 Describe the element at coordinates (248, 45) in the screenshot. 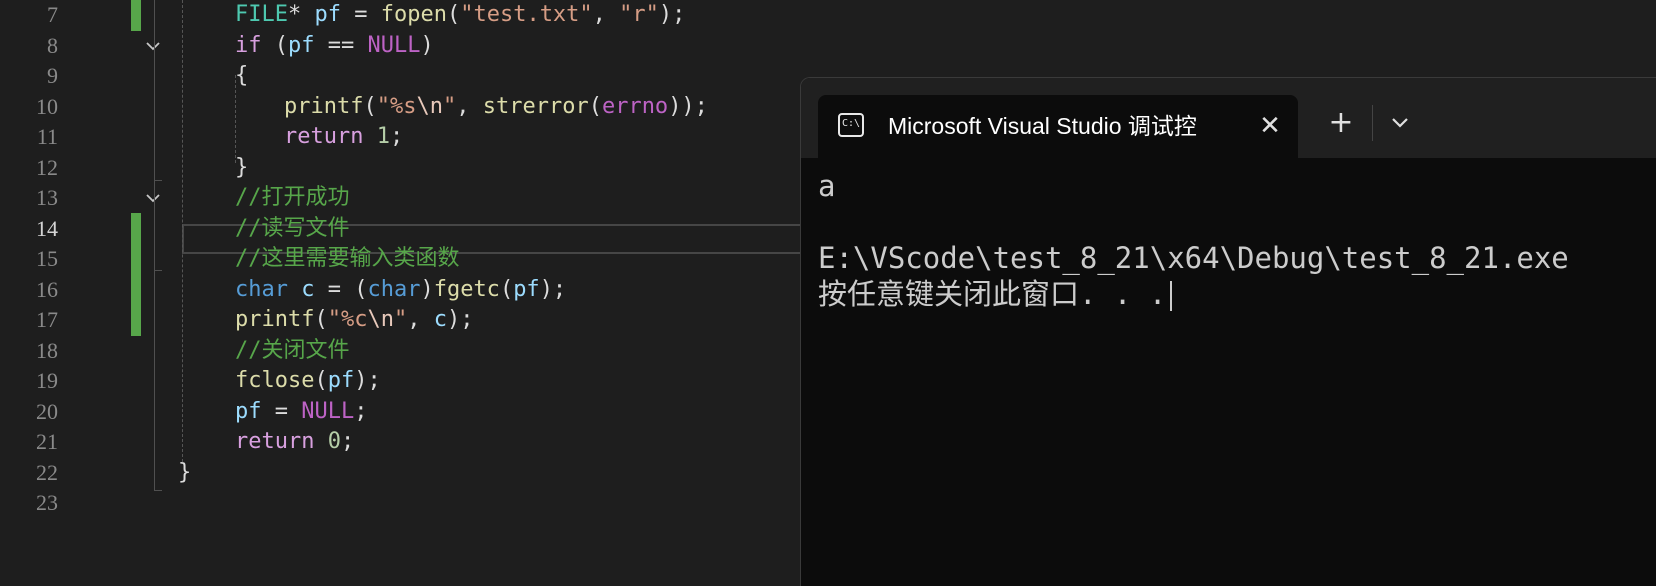

I see `code-token: if` at that location.